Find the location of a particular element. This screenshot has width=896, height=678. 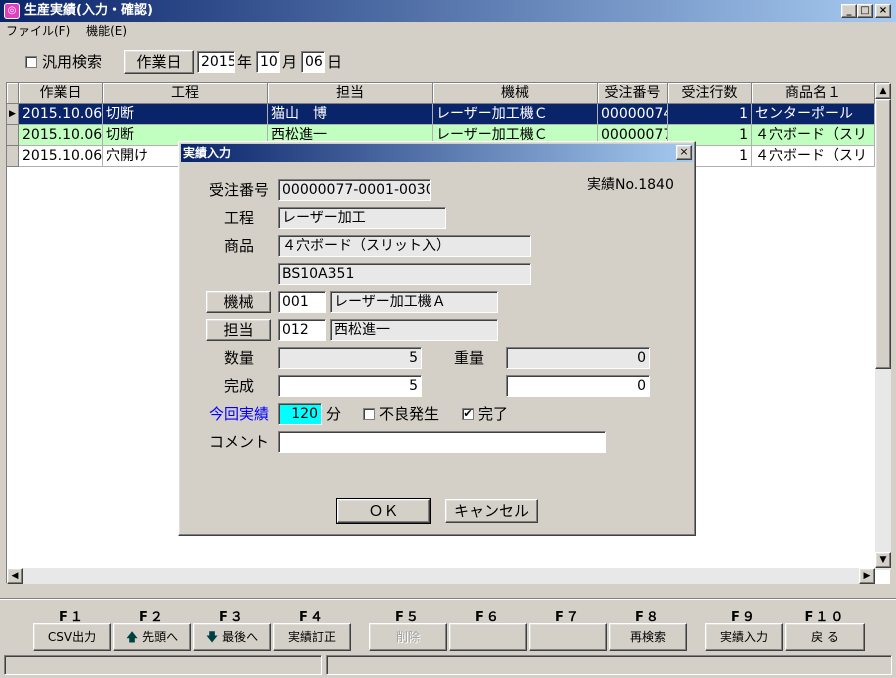

current-result-label: 今回実績 is located at coordinates (238, 414).